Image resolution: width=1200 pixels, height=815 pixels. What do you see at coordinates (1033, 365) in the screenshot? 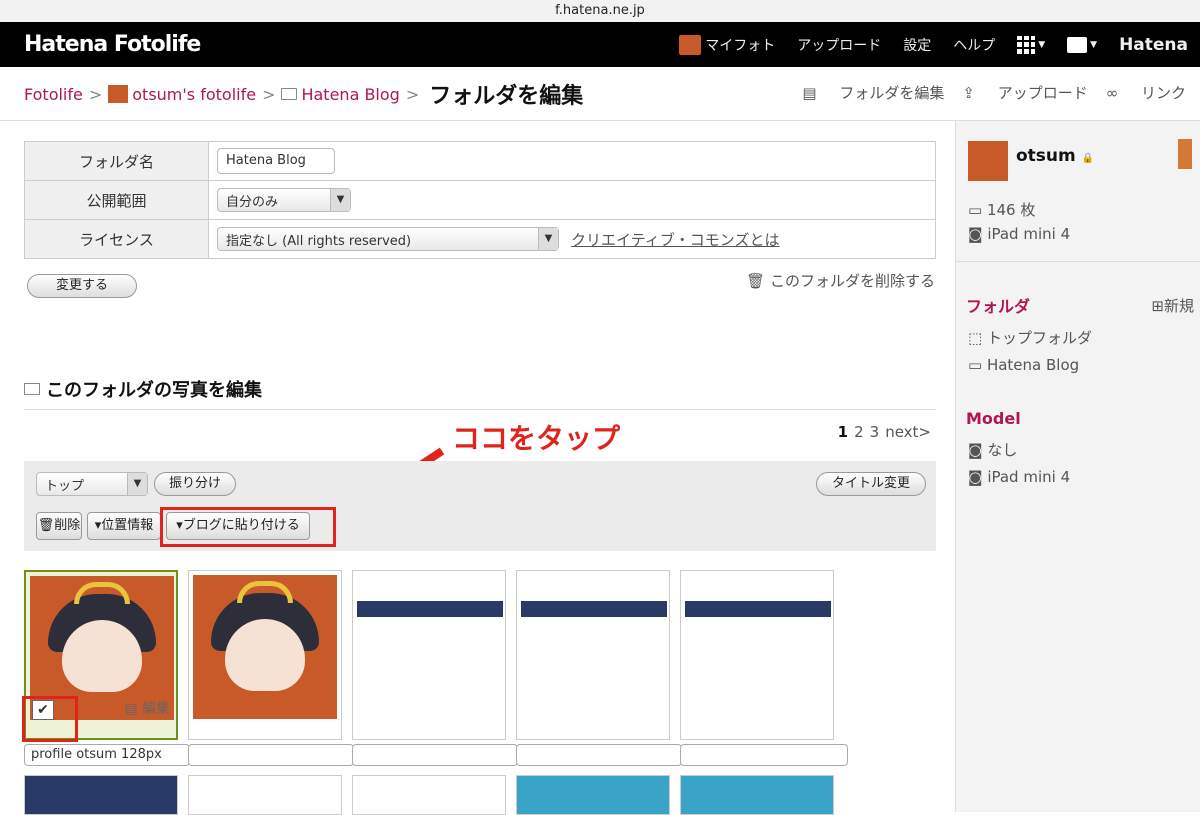
I see `sidebar-folder-hatena-blog-label: Hatena Blog` at bounding box center [1033, 365].